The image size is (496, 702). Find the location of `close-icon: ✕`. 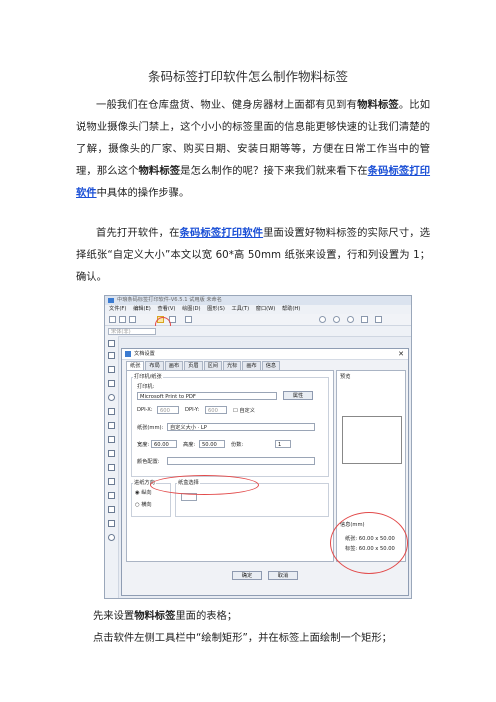

close-icon: ✕ is located at coordinates (401, 354).